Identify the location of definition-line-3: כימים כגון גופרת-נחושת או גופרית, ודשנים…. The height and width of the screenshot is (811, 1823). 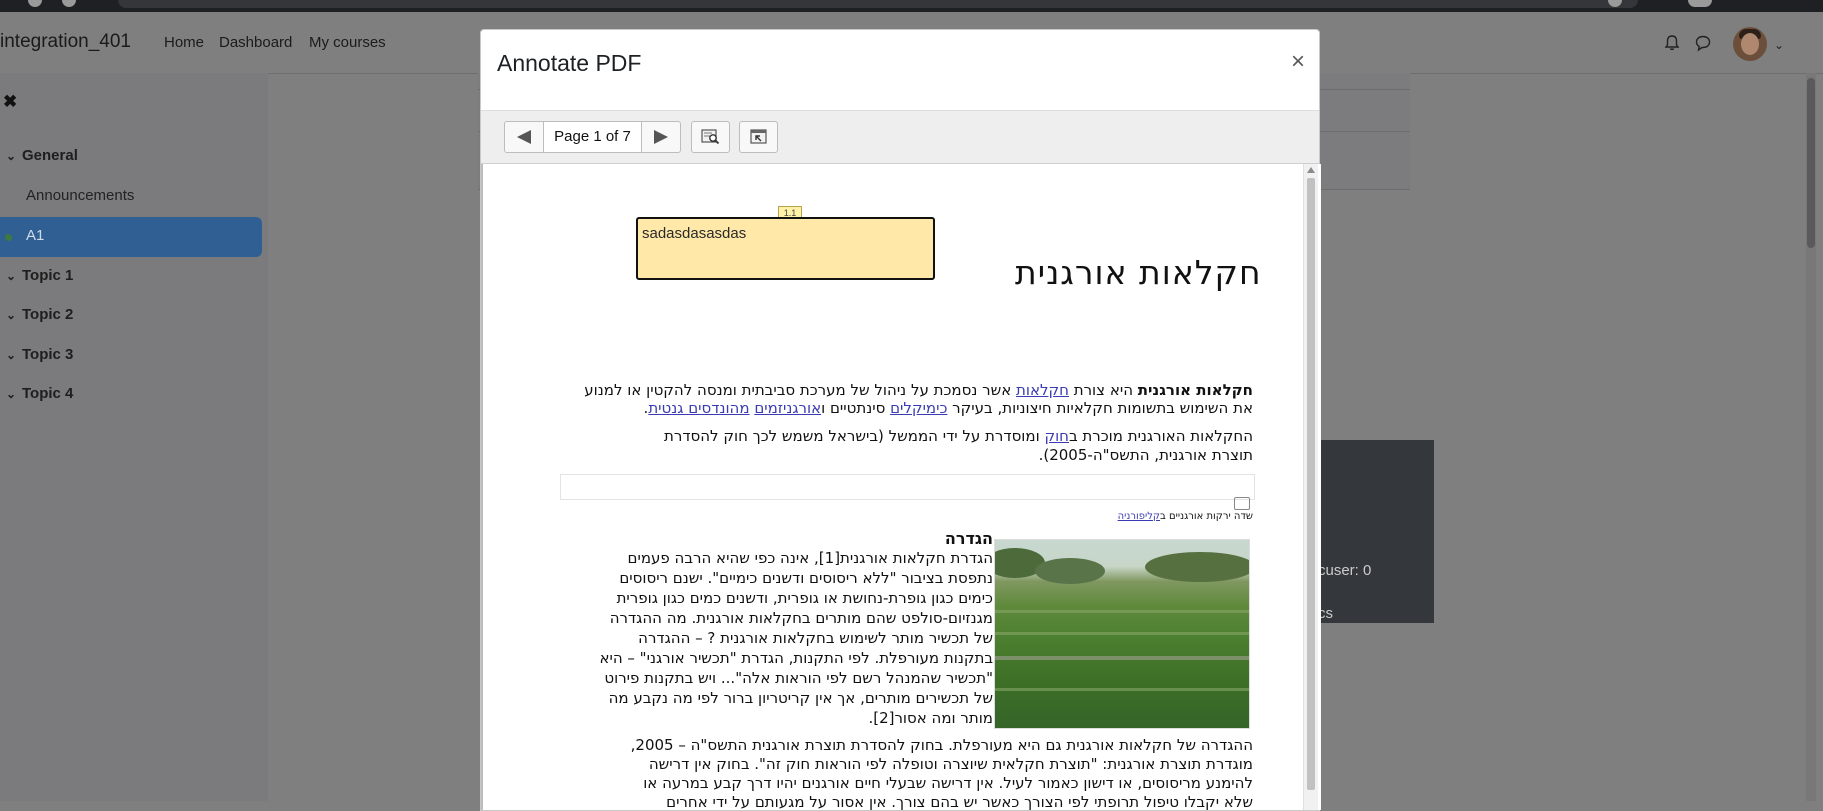
(804, 598).